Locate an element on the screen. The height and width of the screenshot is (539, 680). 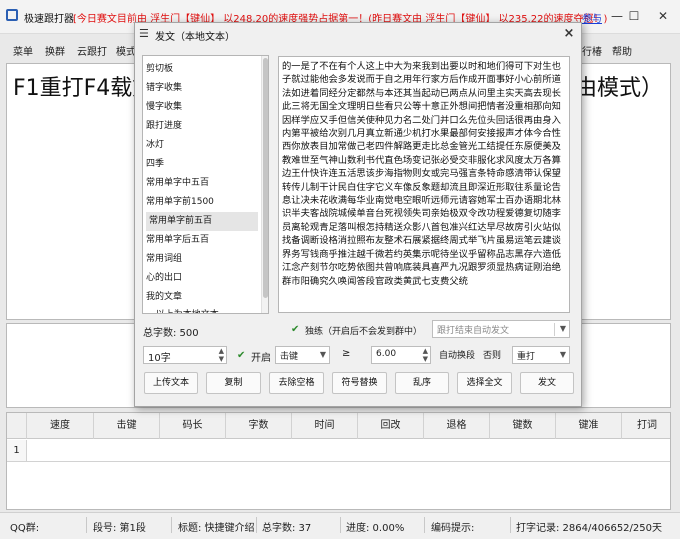
status-qq-group: QQ群: is located at coordinates (25, 528).